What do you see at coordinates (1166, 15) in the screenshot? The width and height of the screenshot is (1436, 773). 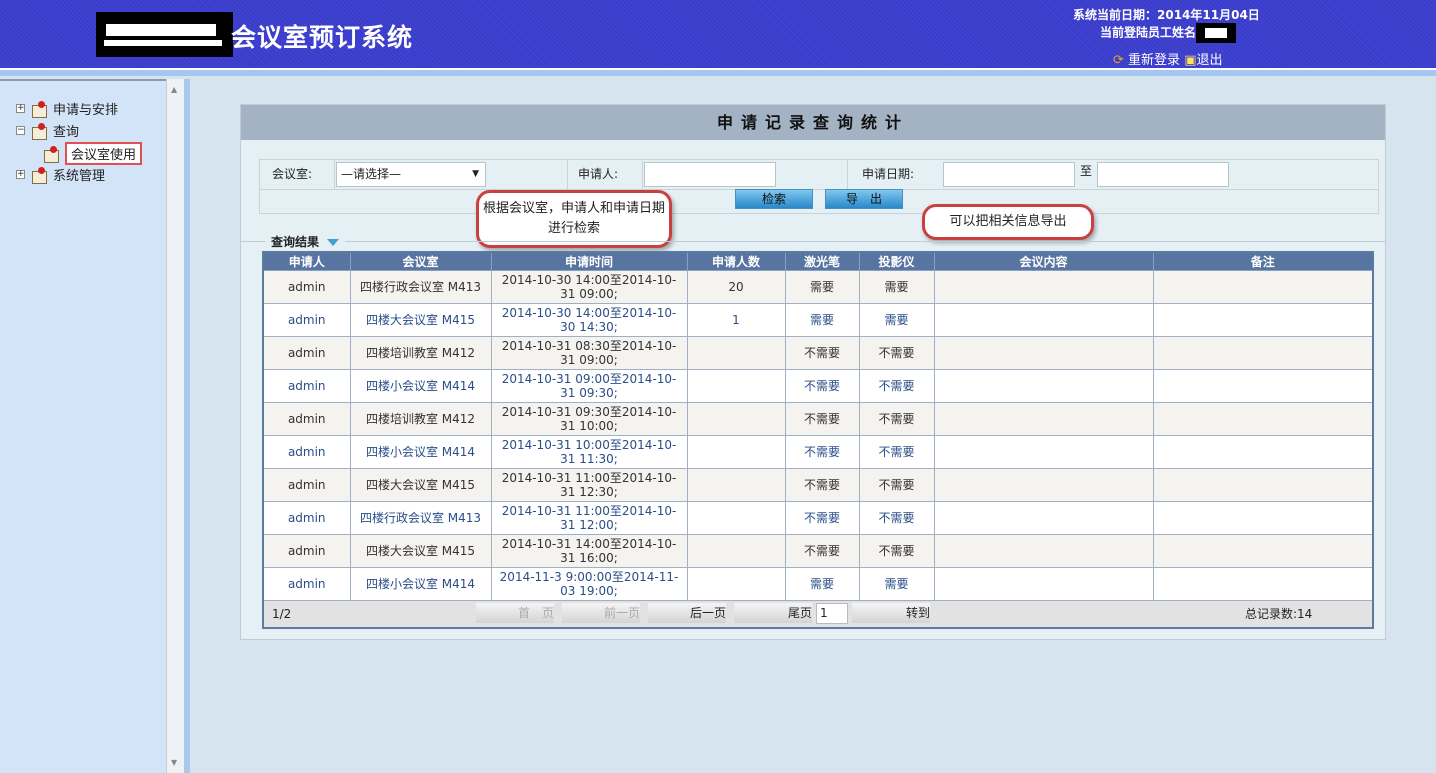 I see `current-date: 系统当前日期：2014年11月04日` at bounding box center [1166, 15].